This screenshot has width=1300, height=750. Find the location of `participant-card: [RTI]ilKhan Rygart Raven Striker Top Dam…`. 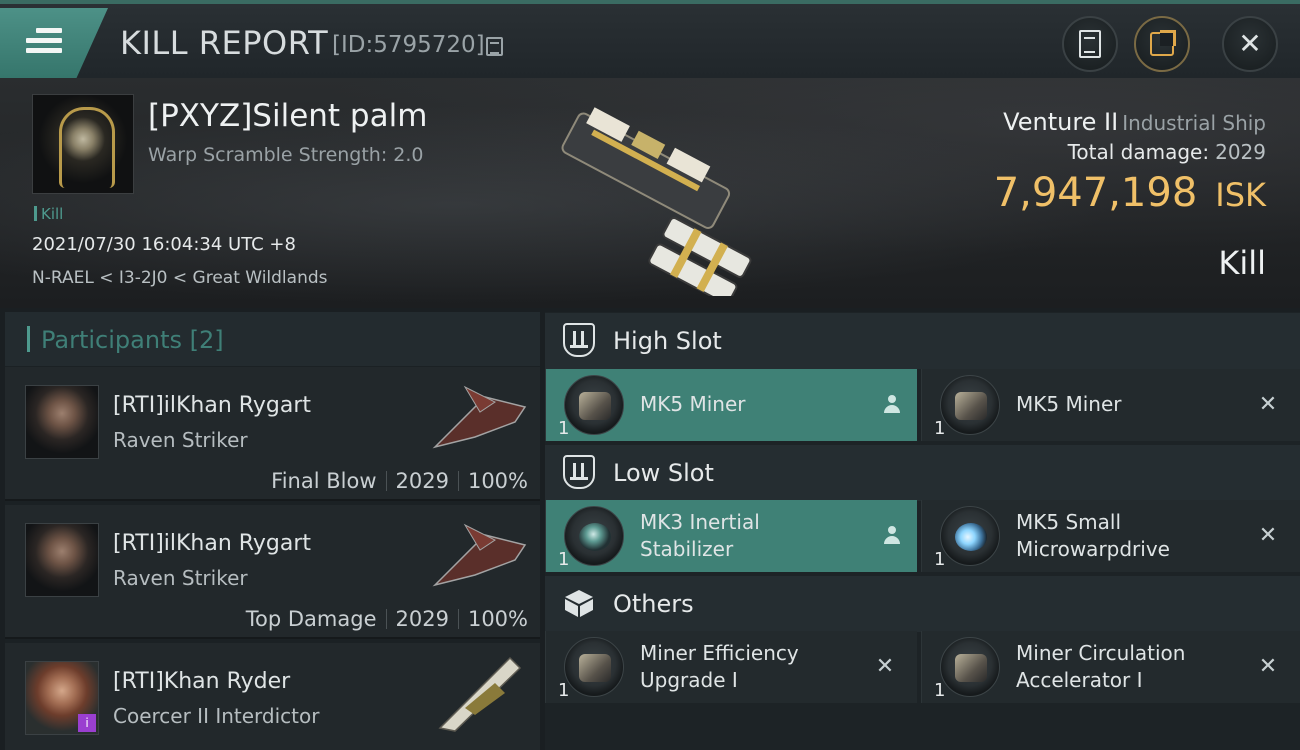

participant-card: [RTI]ilKhan Rygart Raven Striker Top Dam… is located at coordinates (272, 572).